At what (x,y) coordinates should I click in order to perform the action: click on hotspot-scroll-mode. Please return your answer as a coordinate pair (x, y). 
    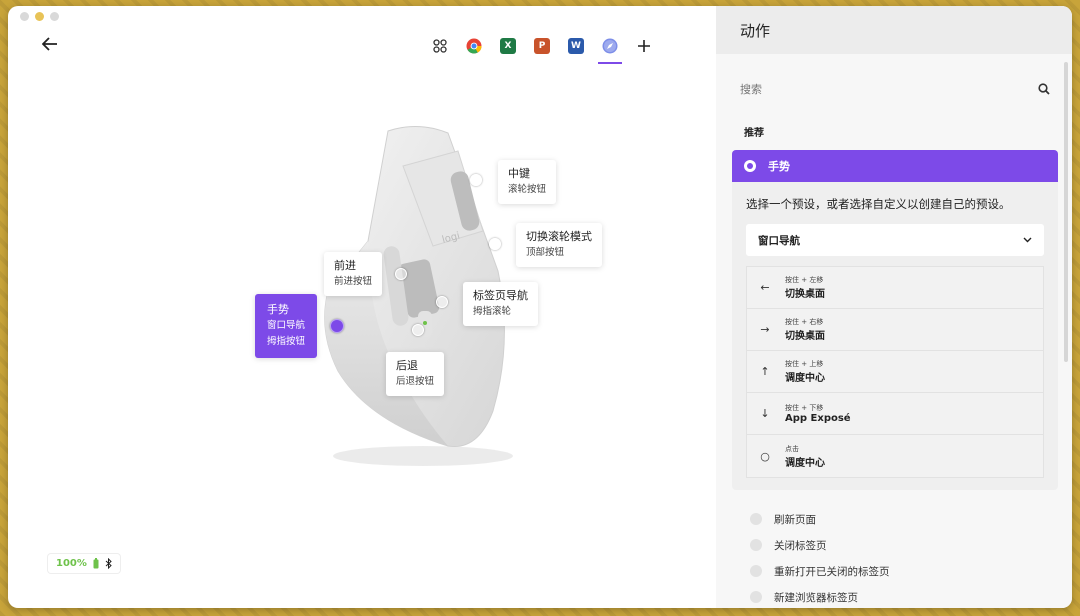
    Looking at the image, I should click on (495, 244).